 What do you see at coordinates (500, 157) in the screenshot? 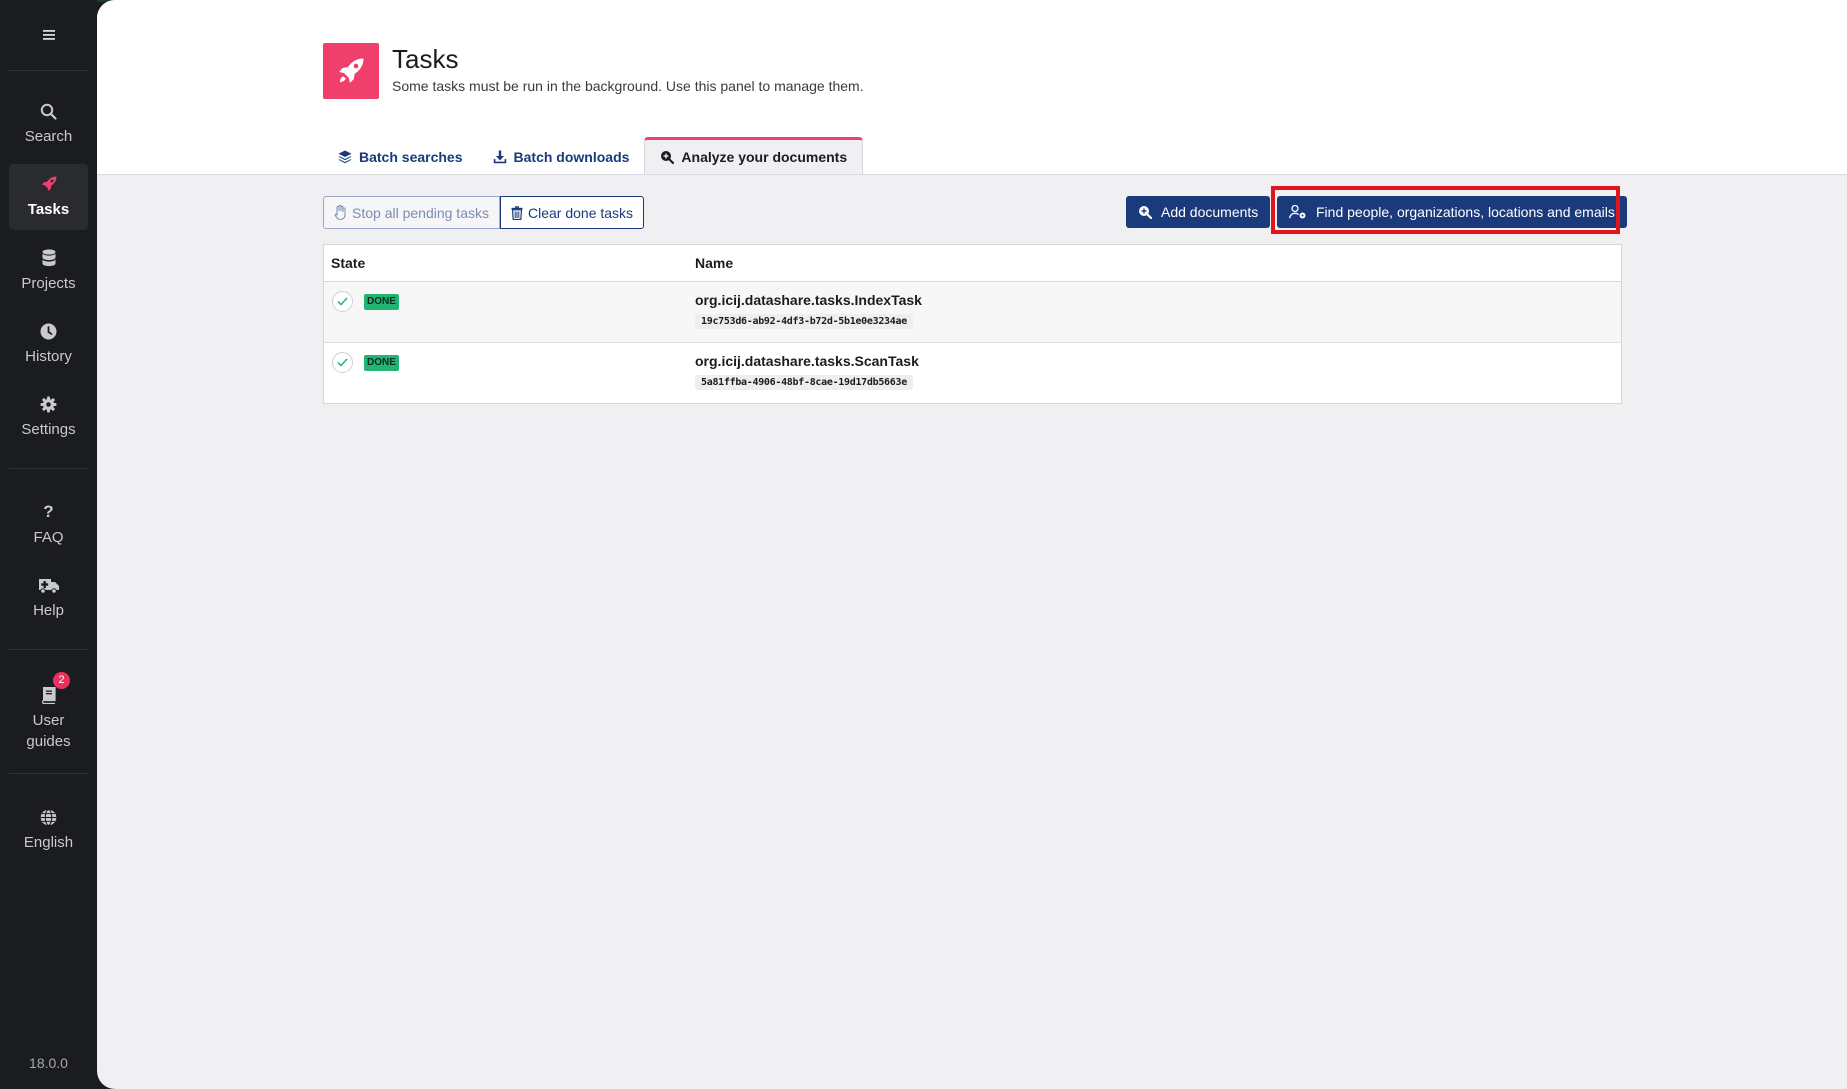
I see `download-icon` at bounding box center [500, 157].